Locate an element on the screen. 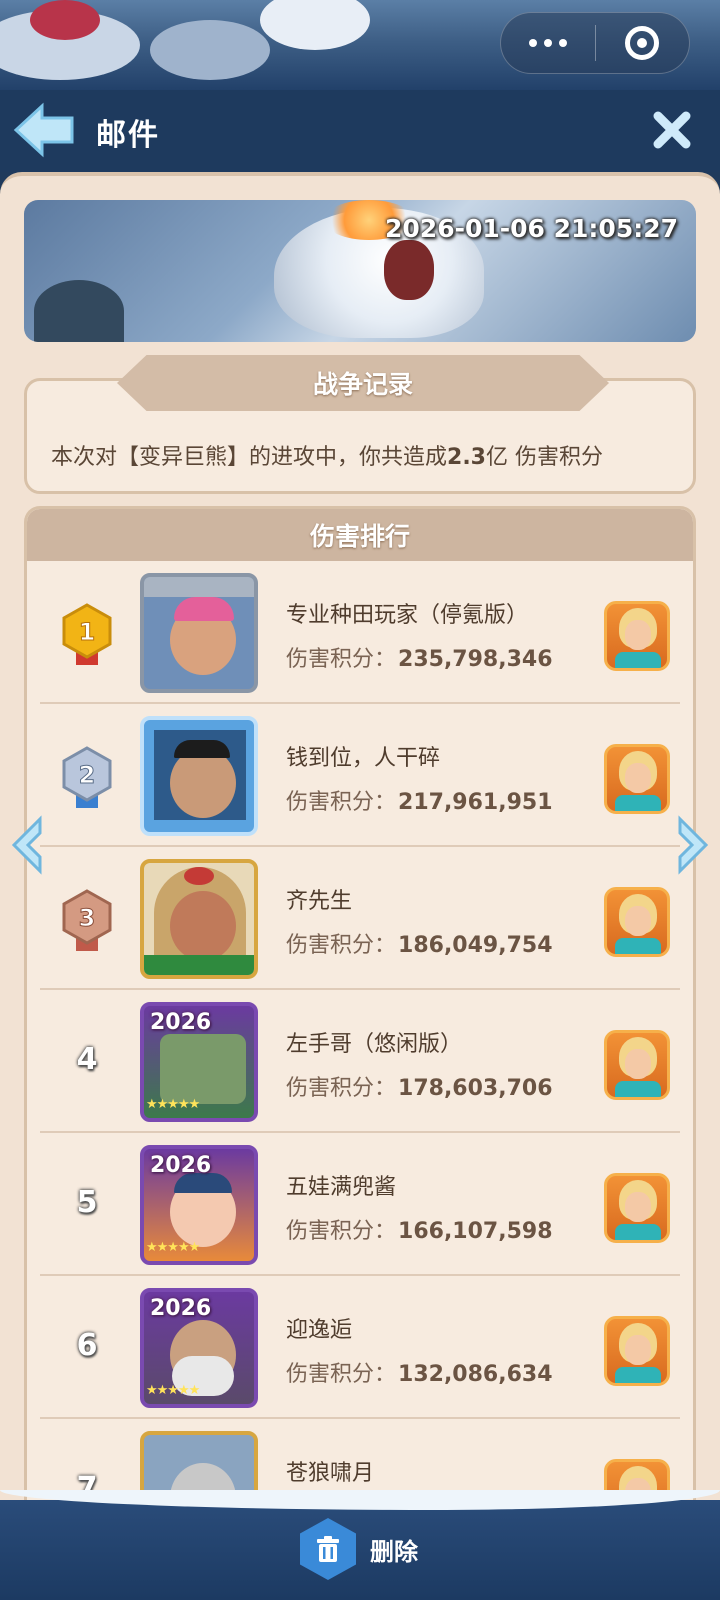  player-name: 迎逸逅 is located at coordinates (319, 1330).